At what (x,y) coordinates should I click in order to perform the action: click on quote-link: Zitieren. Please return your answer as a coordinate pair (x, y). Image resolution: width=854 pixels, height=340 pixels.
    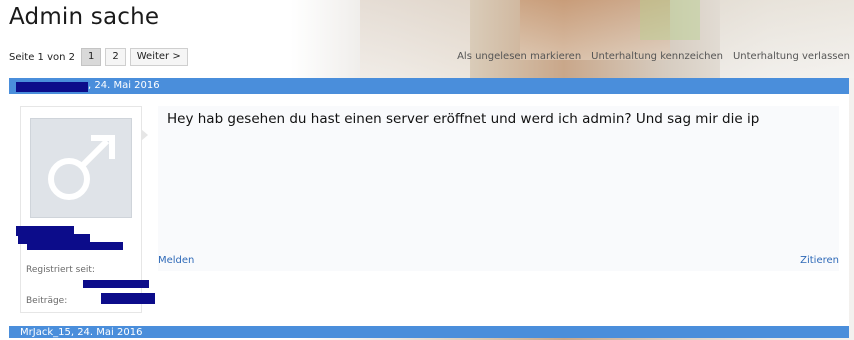
    Looking at the image, I should click on (819, 260).